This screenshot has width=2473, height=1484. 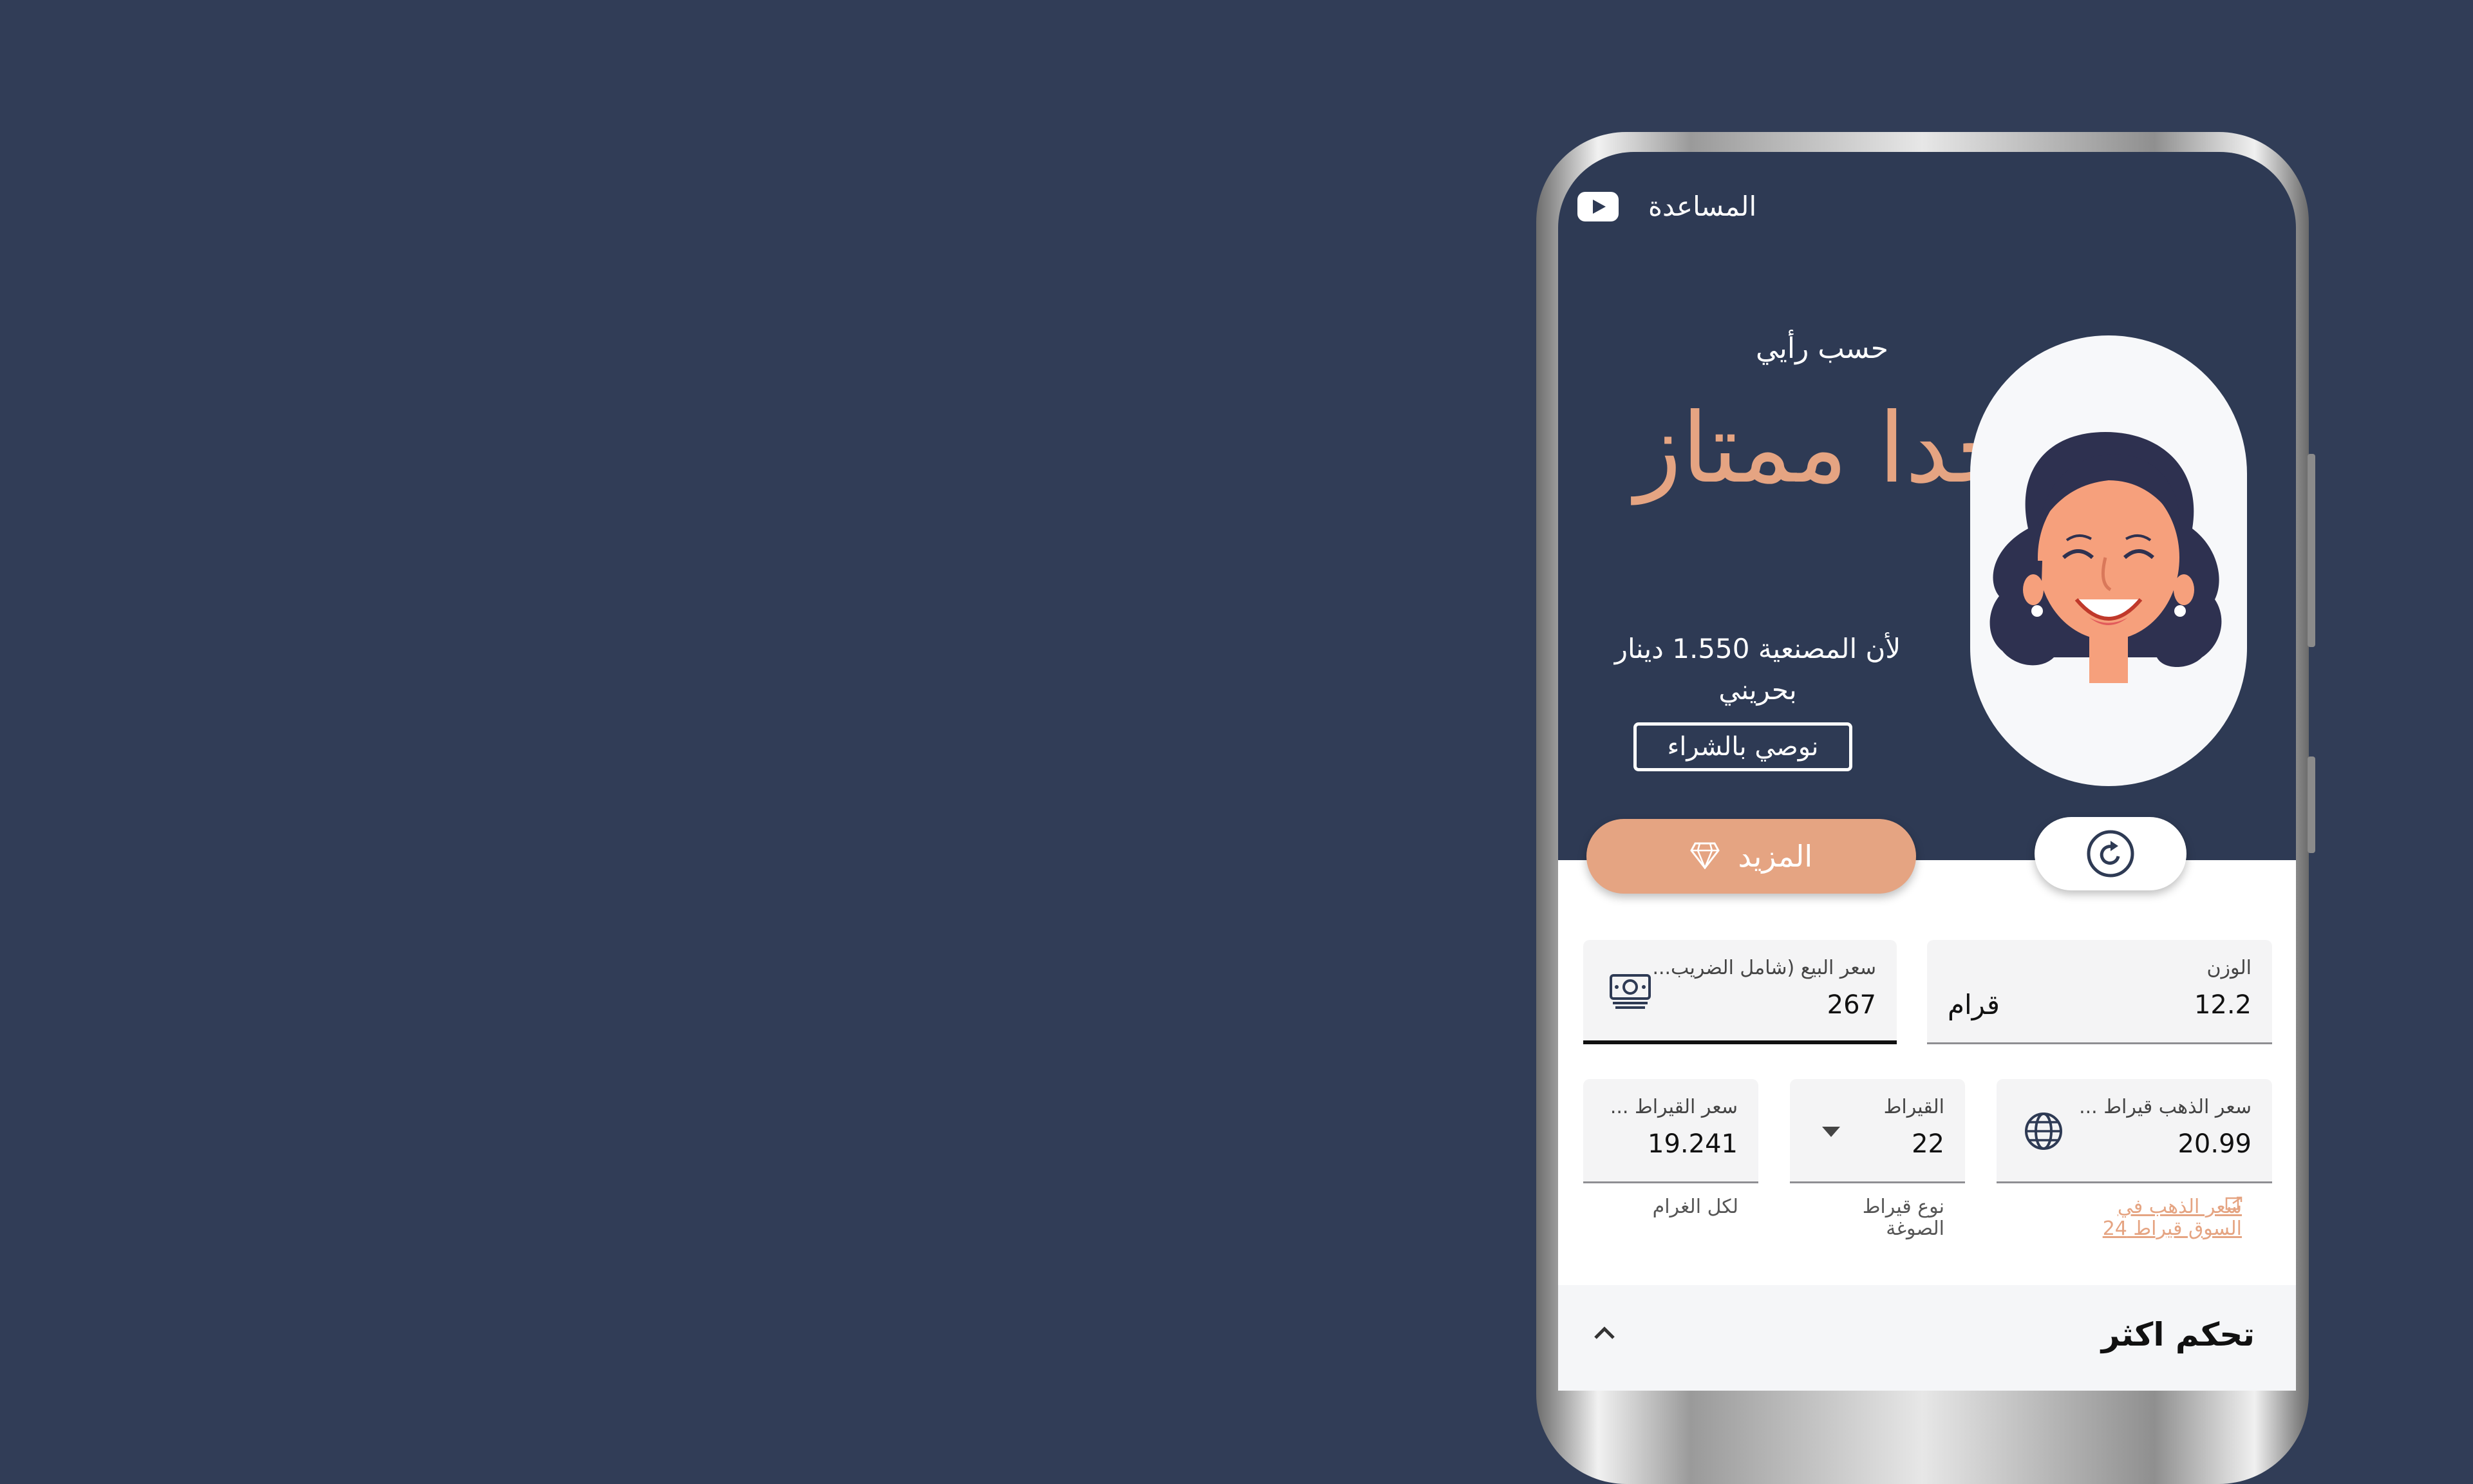 I want to click on gold-price-helper-link: سعر الذهب في السوق قيراط 24, so click(x=2157, y=1218).